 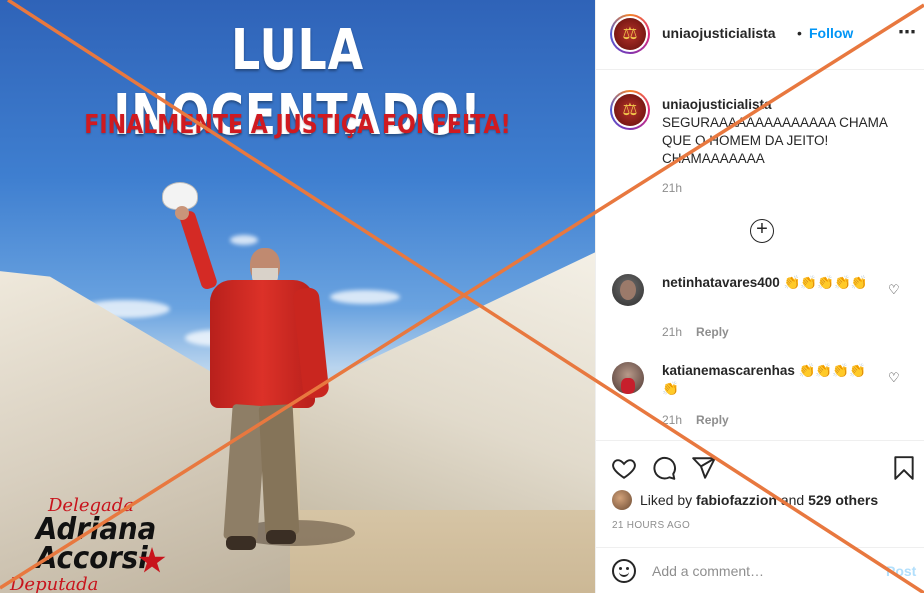 I want to click on salt-dune-right, so click(x=447, y=380).